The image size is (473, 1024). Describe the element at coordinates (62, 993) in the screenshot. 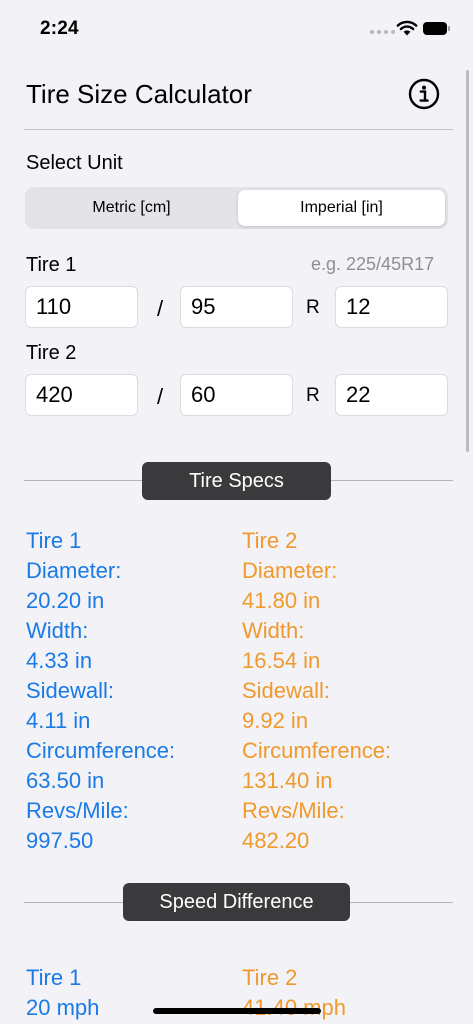

I see `tire1-speed: Tire 1 20 mph` at that location.